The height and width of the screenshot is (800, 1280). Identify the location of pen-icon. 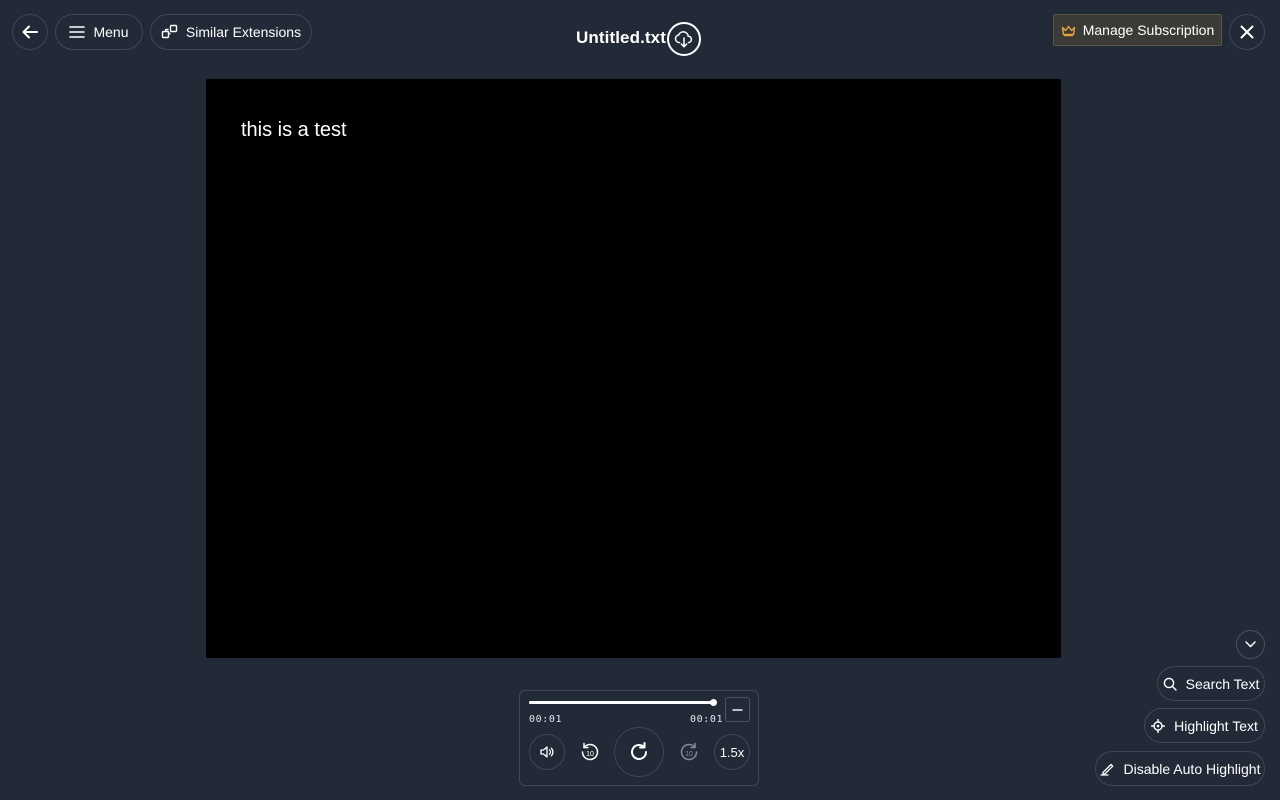
(1107, 769).